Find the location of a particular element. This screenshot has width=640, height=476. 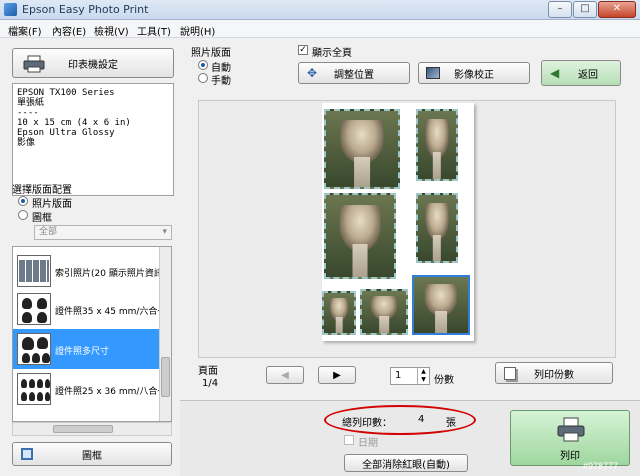

photo-slot-selected is located at coordinates (441, 305).